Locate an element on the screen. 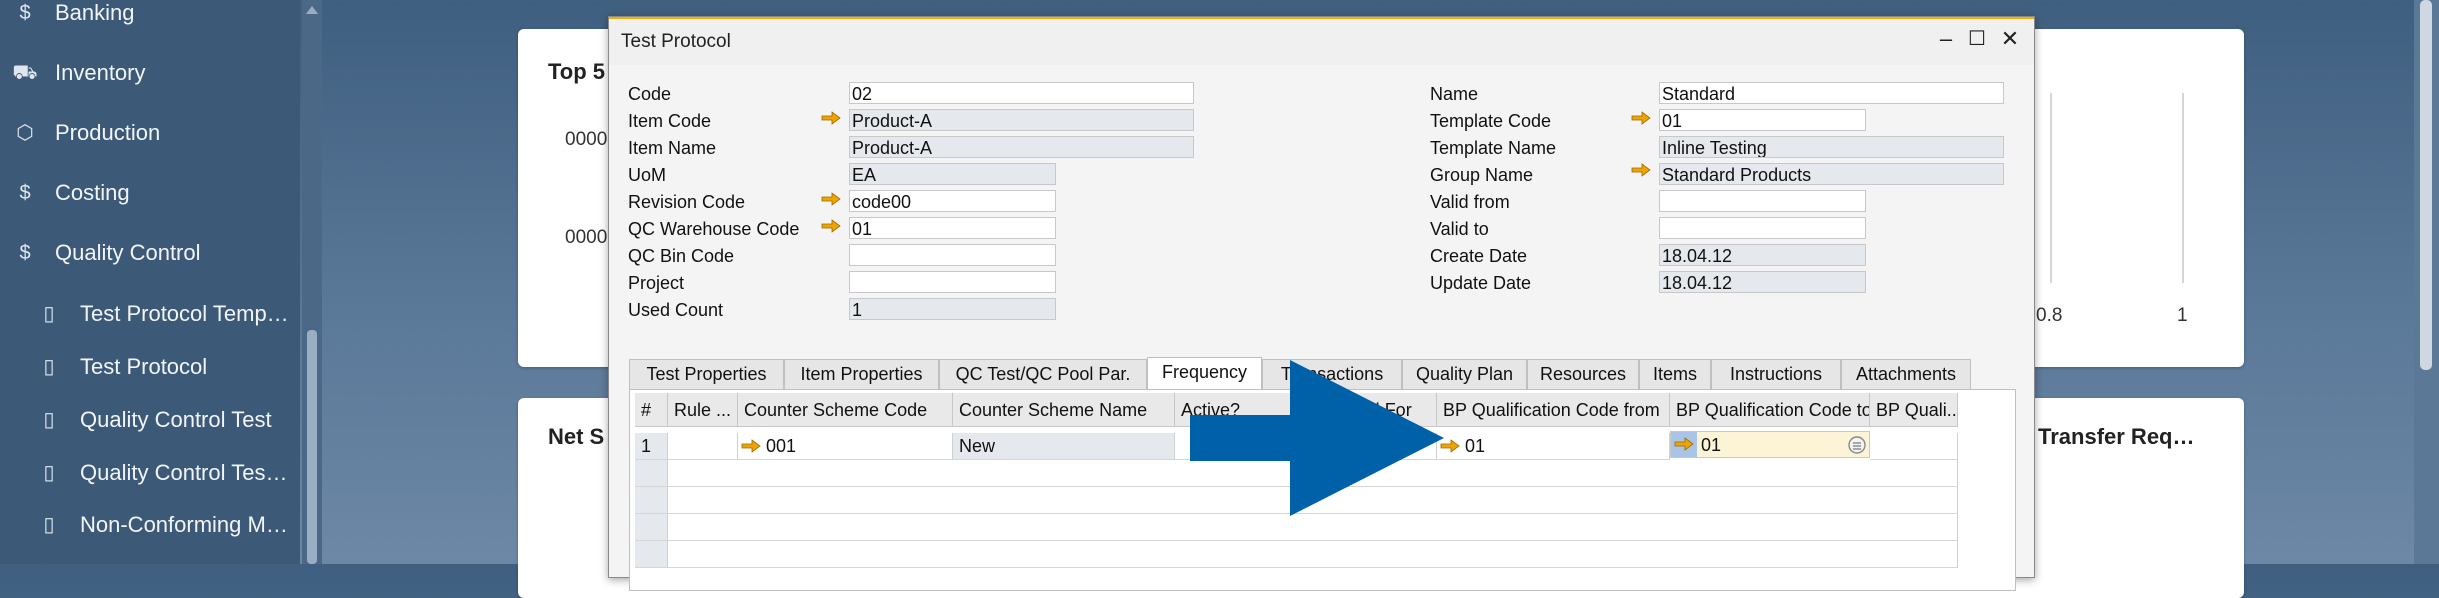 The image size is (2439, 598). chart-gridline is located at coordinates (2183, 188).